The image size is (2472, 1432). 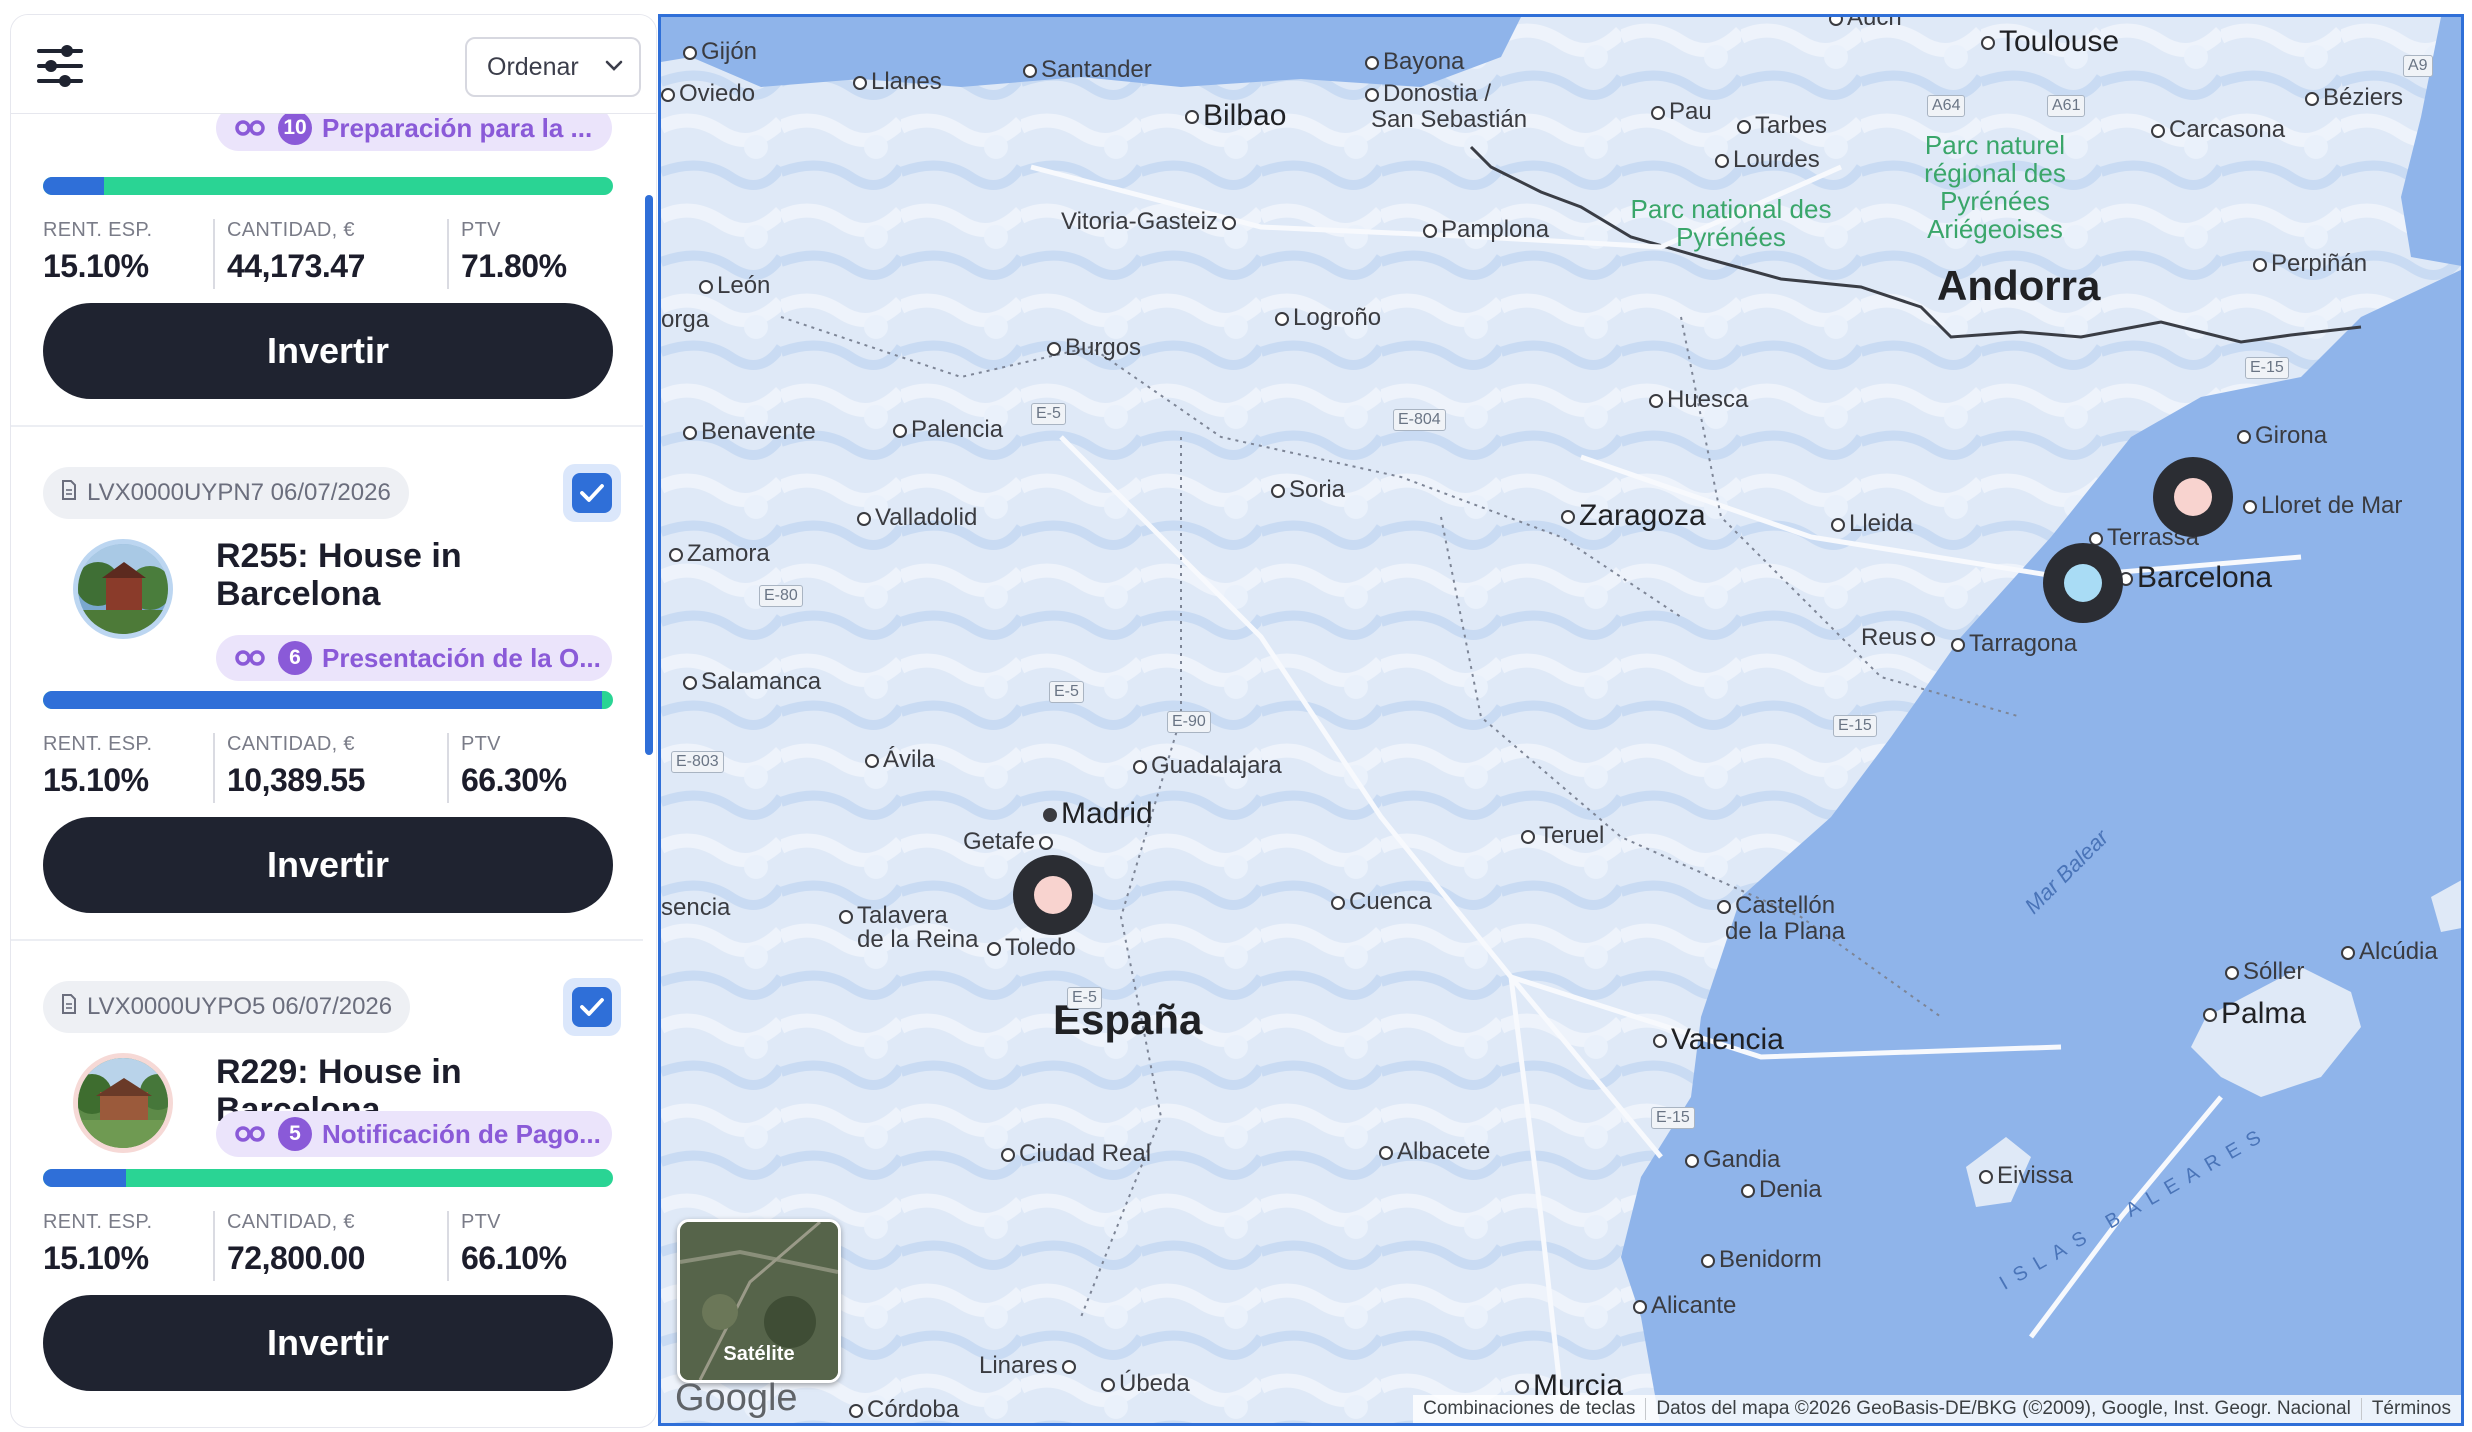 I want to click on city-label: Ávila, so click(x=900, y=760).